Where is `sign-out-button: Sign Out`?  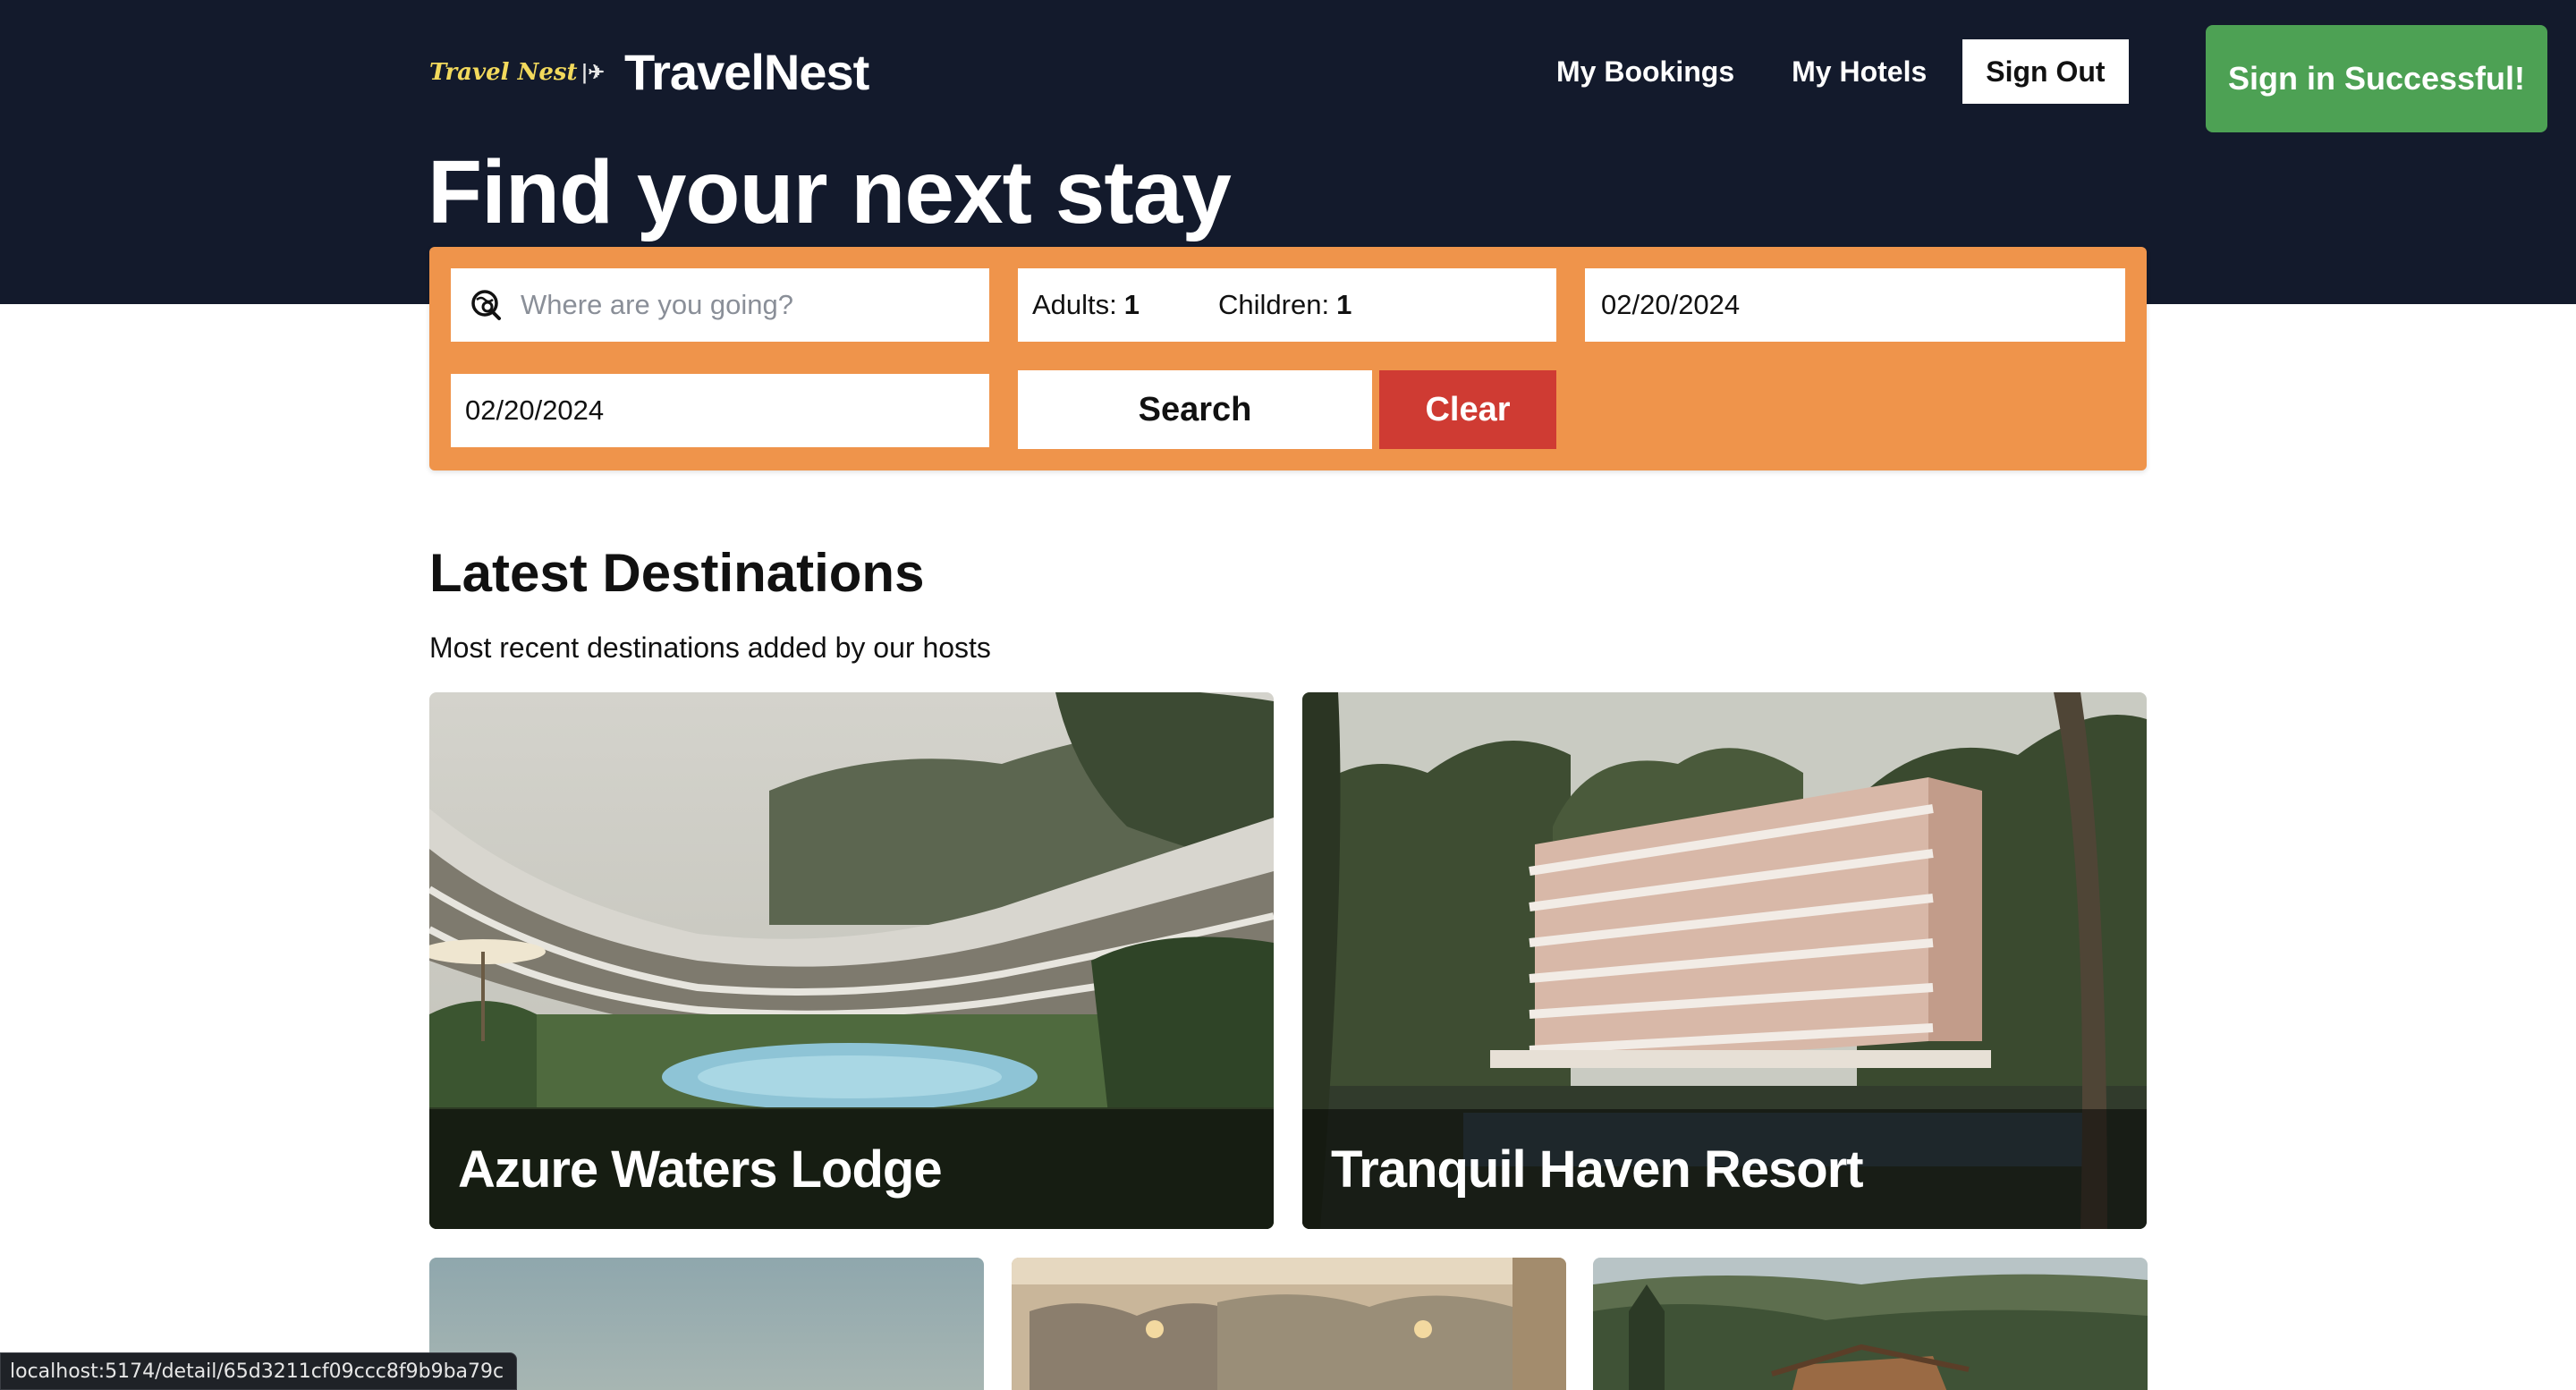 sign-out-button: Sign Out is located at coordinates (2045, 71).